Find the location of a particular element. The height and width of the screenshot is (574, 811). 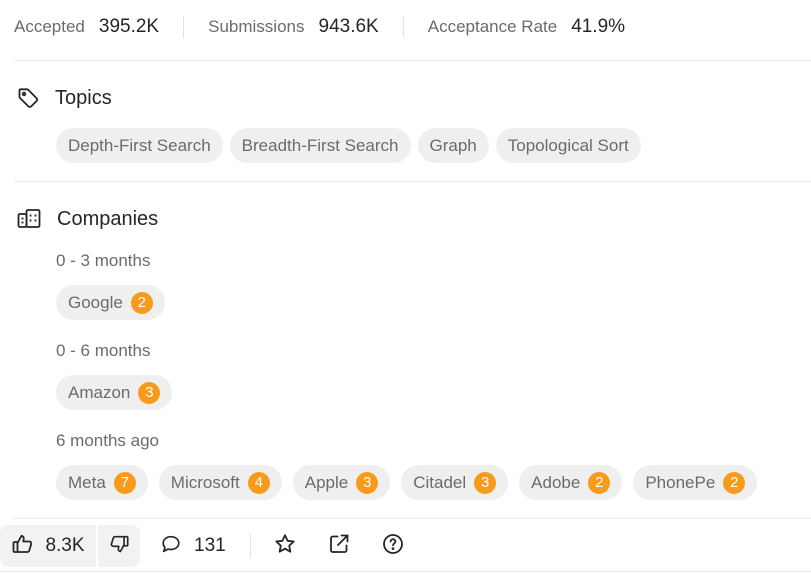

company-name: Adobe is located at coordinates (556, 482).